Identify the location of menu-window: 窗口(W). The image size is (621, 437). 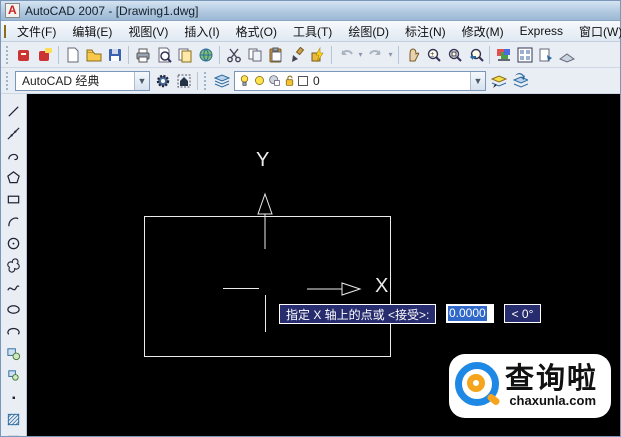
(596, 31).